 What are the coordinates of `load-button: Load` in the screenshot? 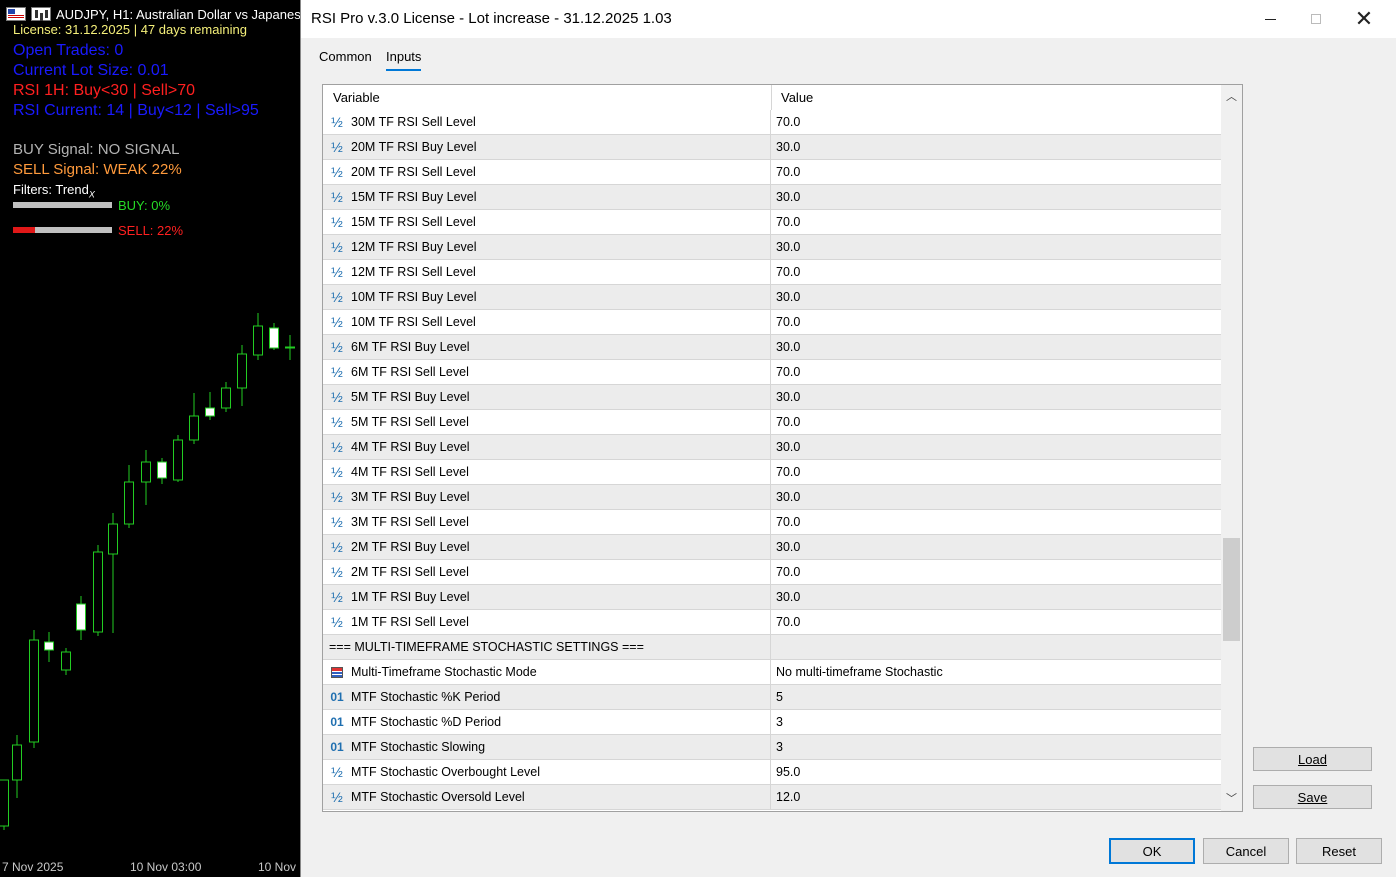 It's located at (1312, 759).